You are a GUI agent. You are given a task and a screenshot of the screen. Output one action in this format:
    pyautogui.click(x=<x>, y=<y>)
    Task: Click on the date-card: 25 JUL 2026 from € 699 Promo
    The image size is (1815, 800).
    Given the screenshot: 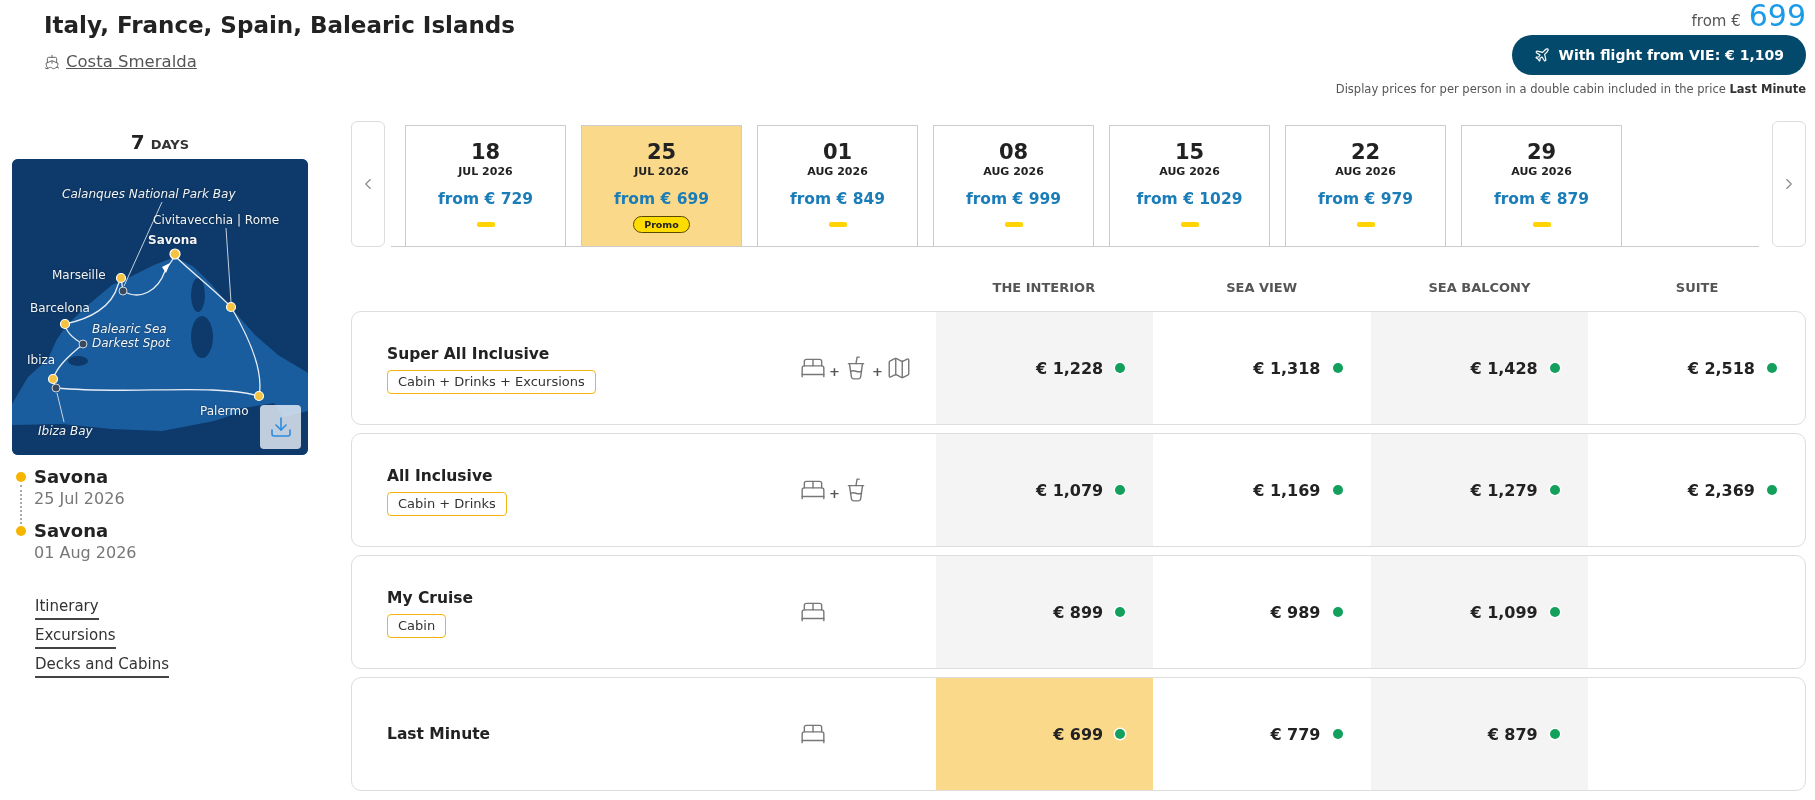 What is the action you would take?
    pyautogui.click(x=661, y=185)
    